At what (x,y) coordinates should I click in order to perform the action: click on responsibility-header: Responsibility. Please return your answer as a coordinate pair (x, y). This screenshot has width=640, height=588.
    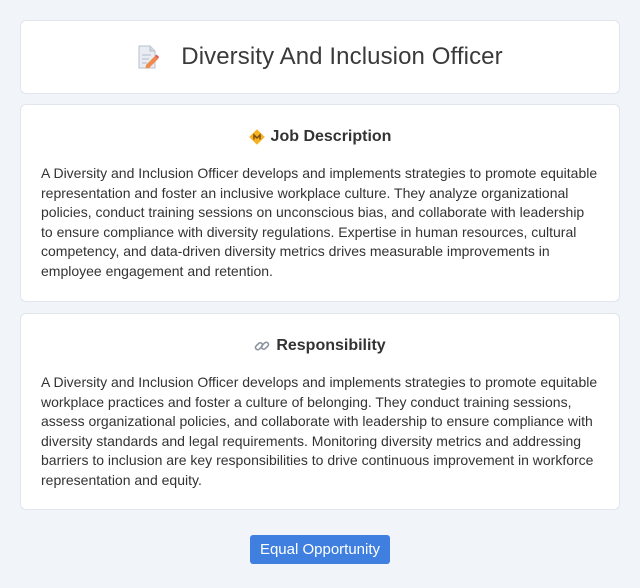
    Looking at the image, I should click on (320, 346).